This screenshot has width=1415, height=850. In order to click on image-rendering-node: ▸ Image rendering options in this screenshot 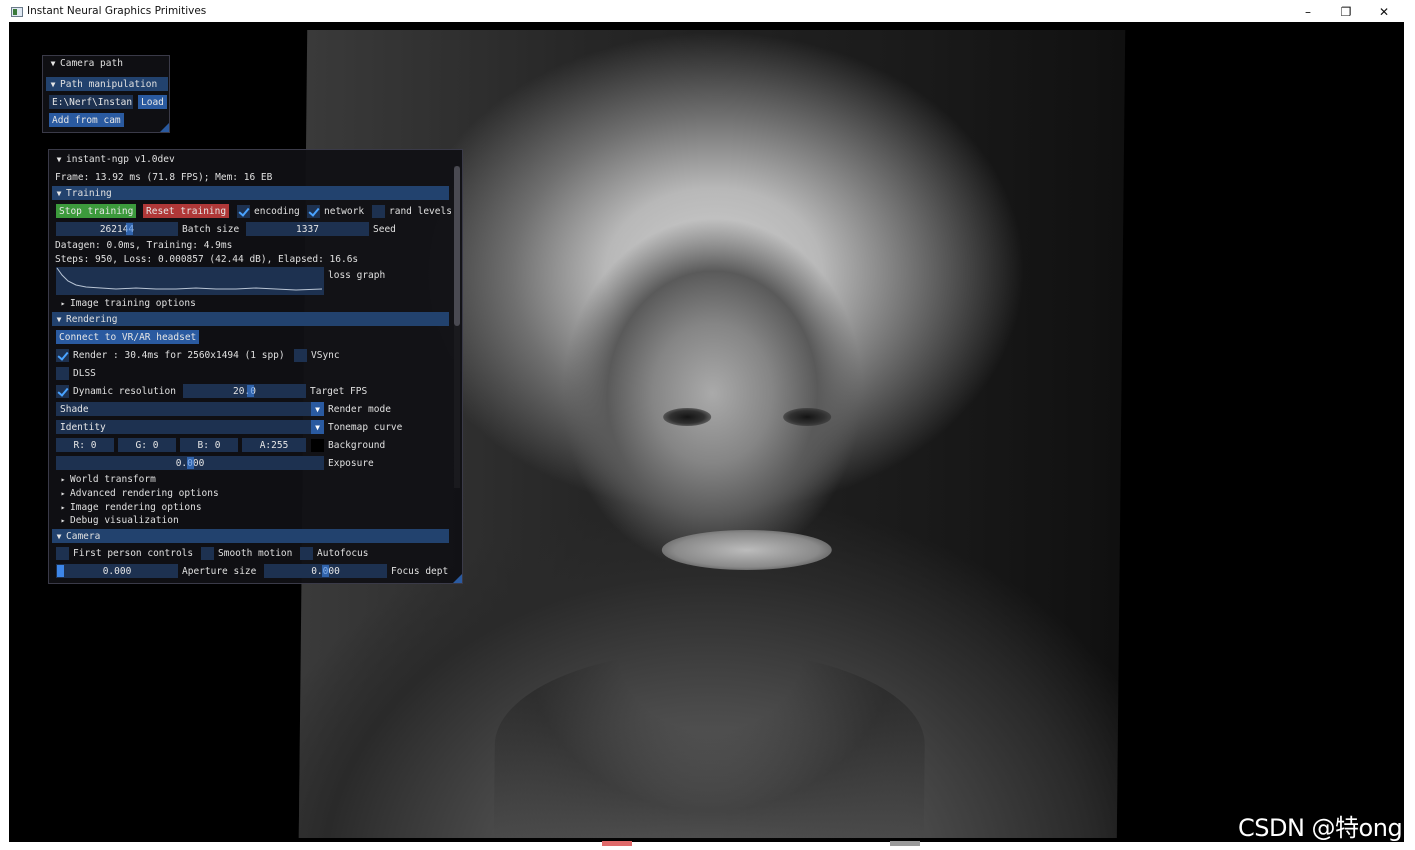, I will do `click(129, 507)`.